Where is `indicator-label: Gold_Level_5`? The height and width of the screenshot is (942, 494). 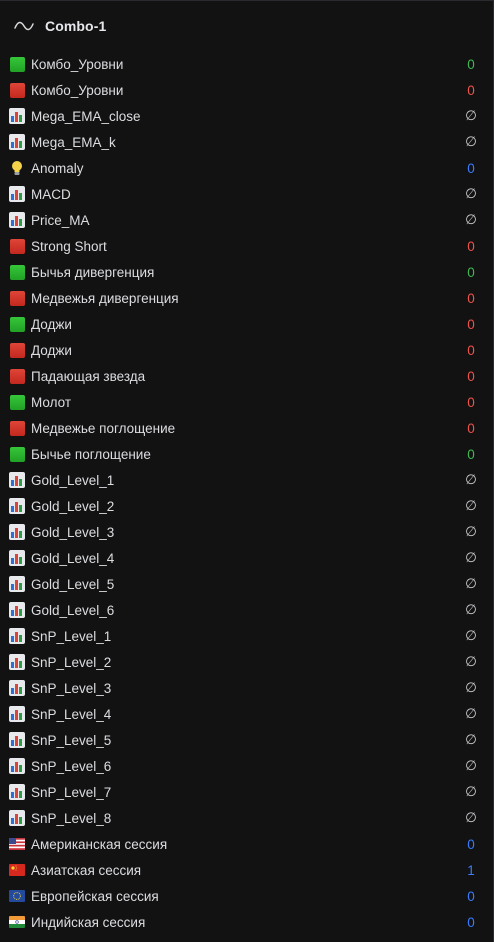
indicator-label: Gold_Level_5 is located at coordinates (73, 584).